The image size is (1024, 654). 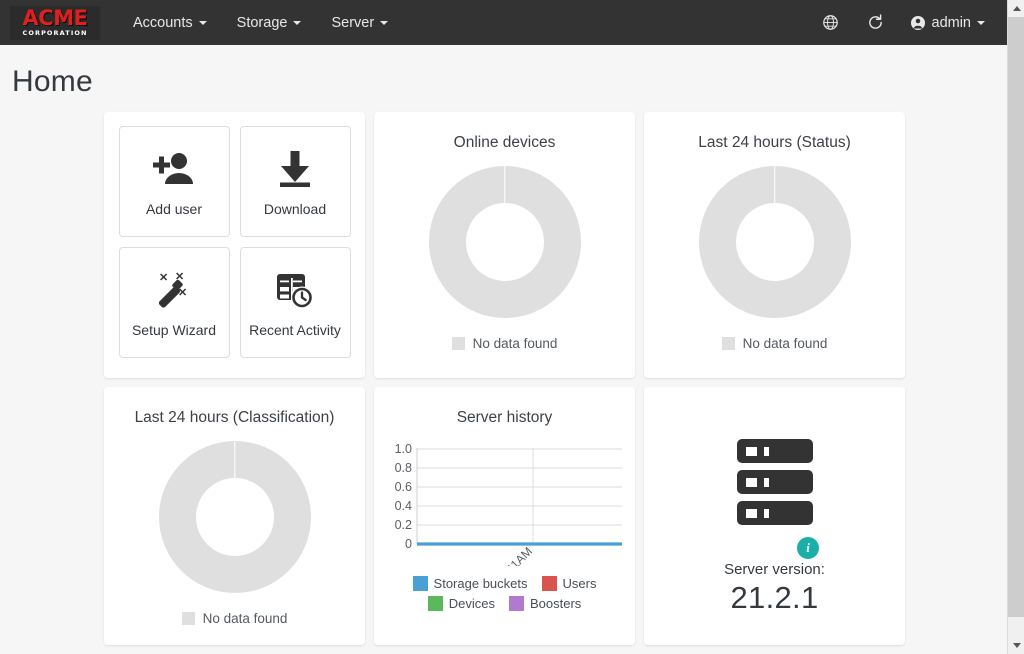 I want to click on legend-entry-users: Users, so click(x=569, y=583).